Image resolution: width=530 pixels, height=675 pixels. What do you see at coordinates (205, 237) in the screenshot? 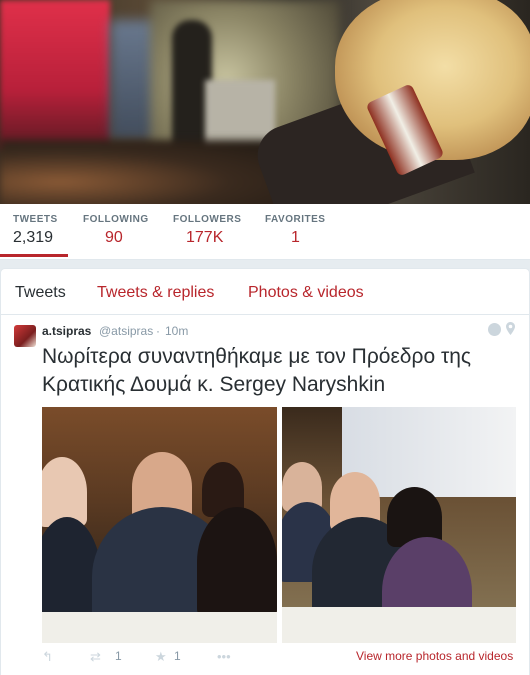
I see `stat-followers-value: 177K` at bounding box center [205, 237].